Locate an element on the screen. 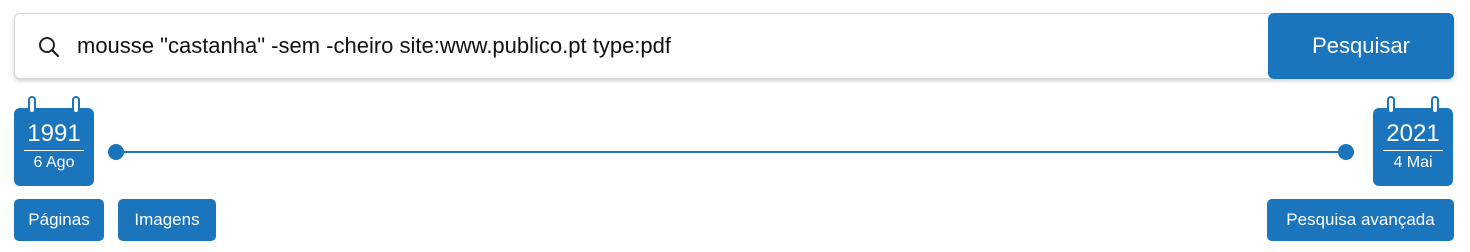 Image resolution: width=1470 pixels, height=252 pixels. start-date-calendar: 1991 6 Ago is located at coordinates (54, 141).